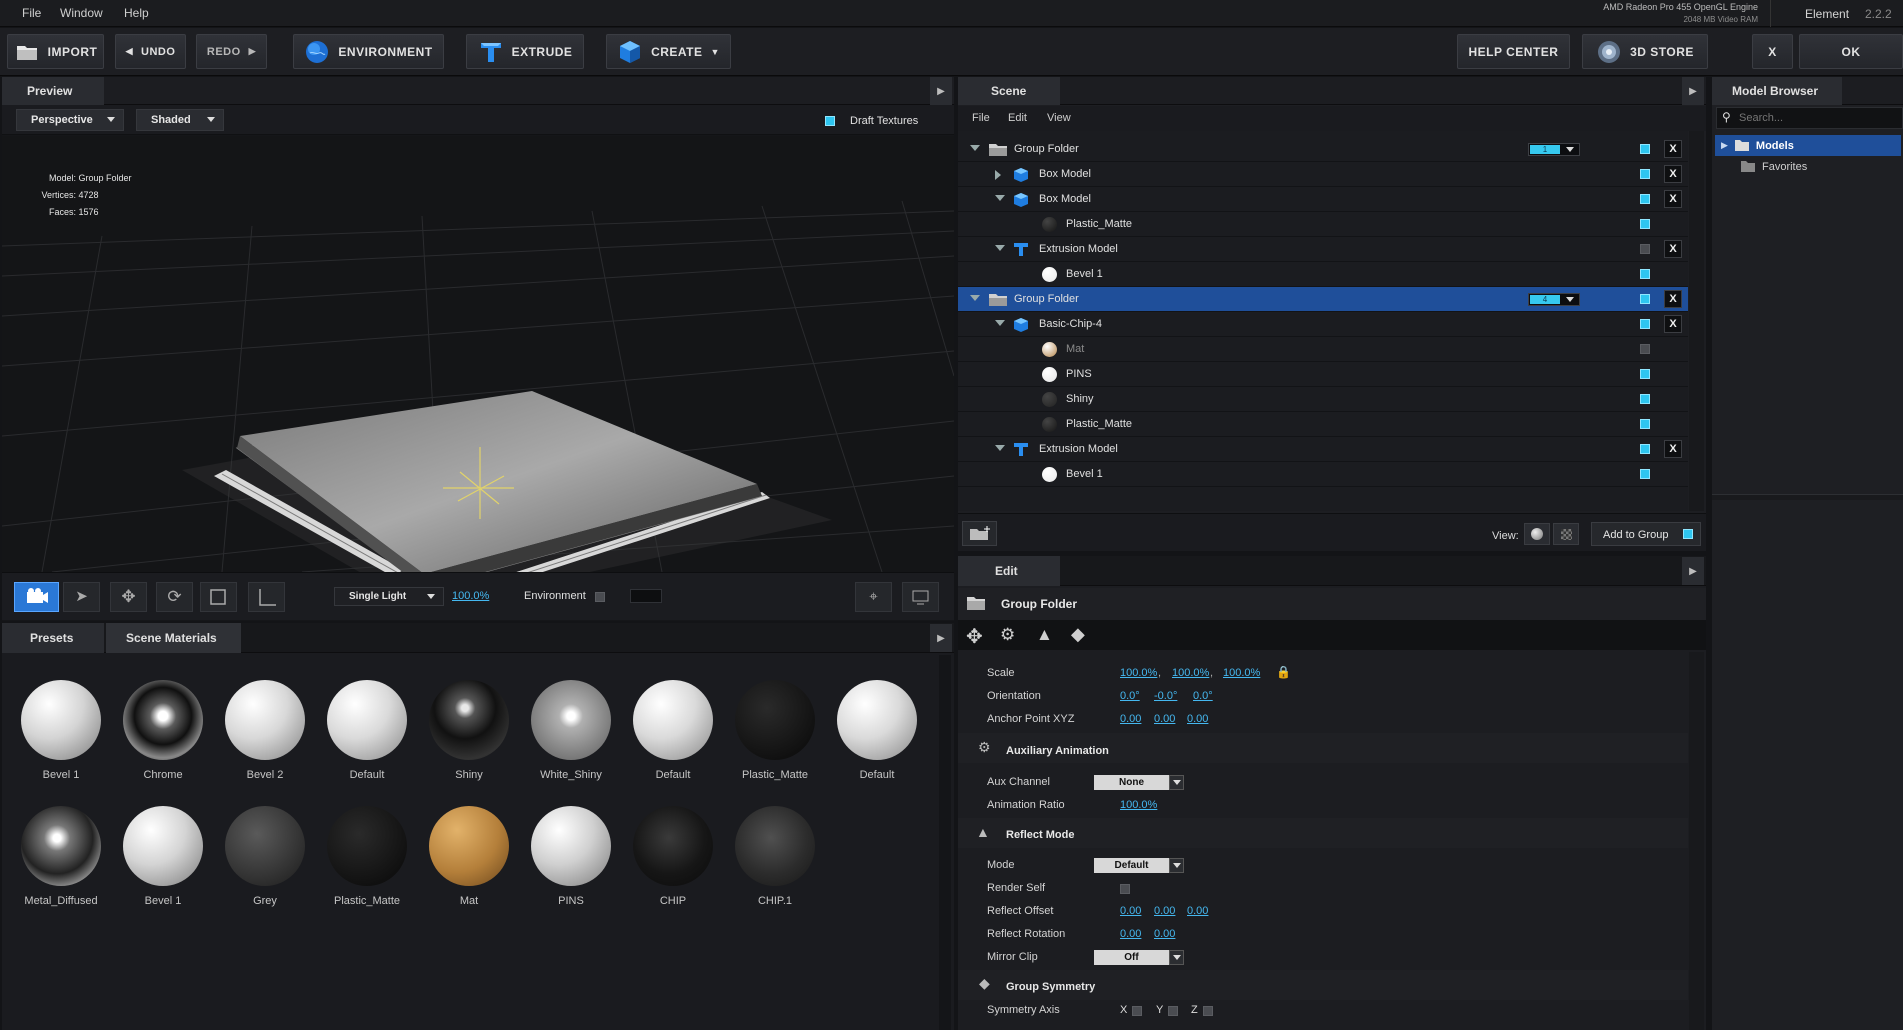 This screenshot has height=1030, width=1903. Describe the element at coordinates (1323, 324) in the screenshot. I see `scene-tree-row: Basic-Chip-4 X` at that location.